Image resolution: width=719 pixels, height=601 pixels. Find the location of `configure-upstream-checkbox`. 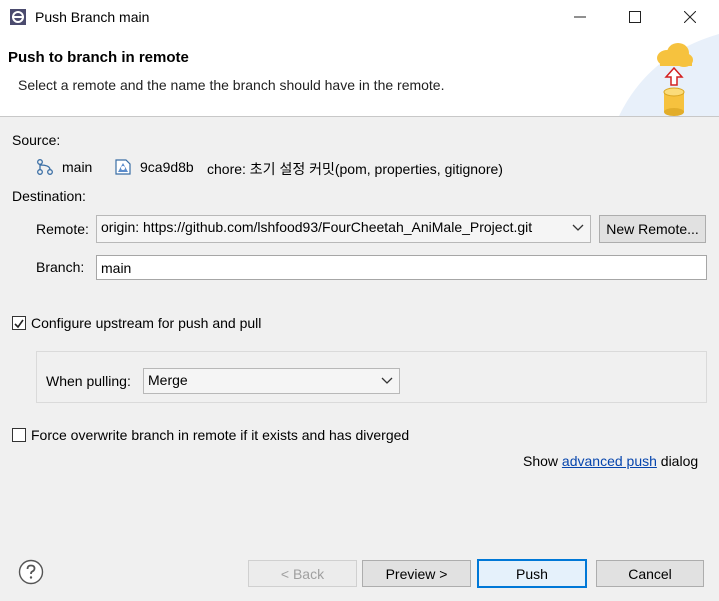

configure-upstream-checkbox is located at coordinates (19, 323).